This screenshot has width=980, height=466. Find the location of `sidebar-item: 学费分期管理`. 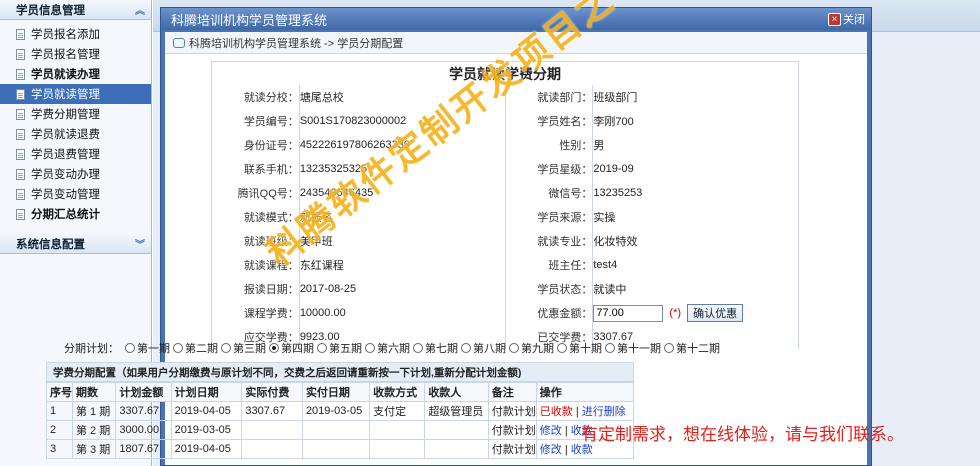

sidebar-item: 学费分期管理 is located at coordinates (75, 114).